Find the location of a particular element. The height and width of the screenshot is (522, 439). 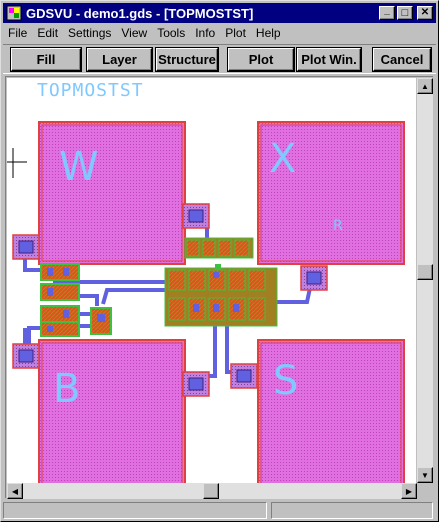

title-bar: GDSVU - demo1.gds - [TOPMOSTST] _ □ ✕ is located at coordinates (219, 13).